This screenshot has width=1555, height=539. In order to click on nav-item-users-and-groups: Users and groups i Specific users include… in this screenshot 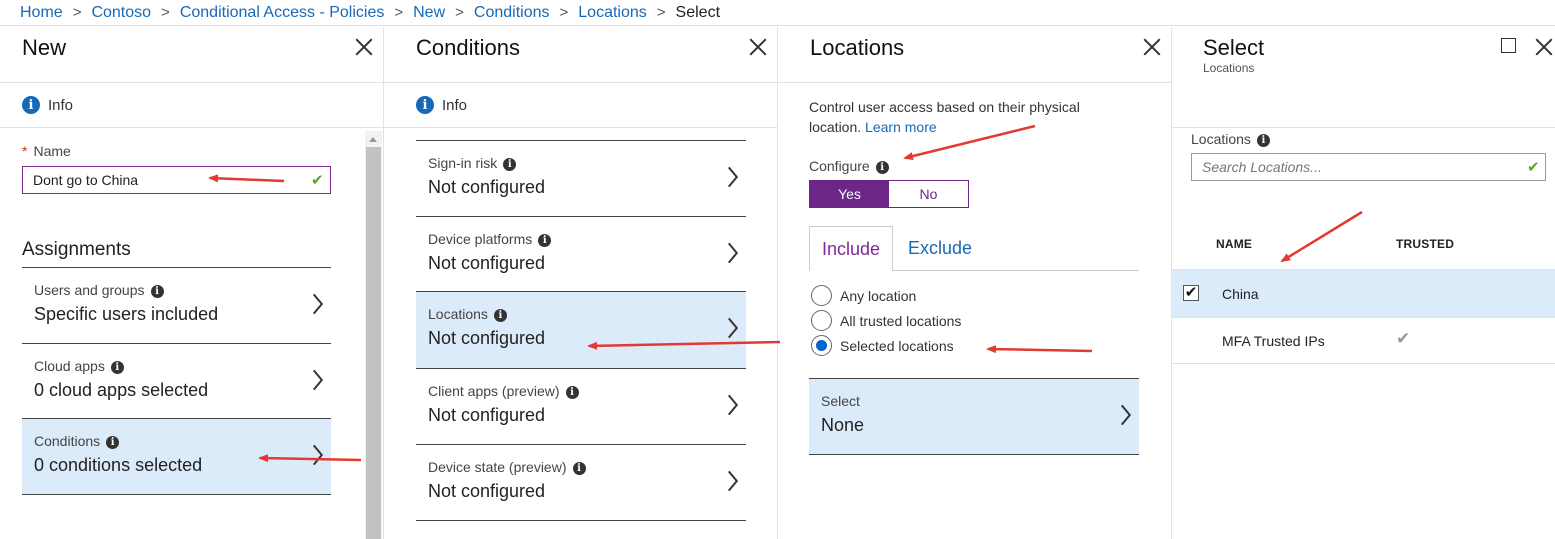, I will do `click(176, 305)`.